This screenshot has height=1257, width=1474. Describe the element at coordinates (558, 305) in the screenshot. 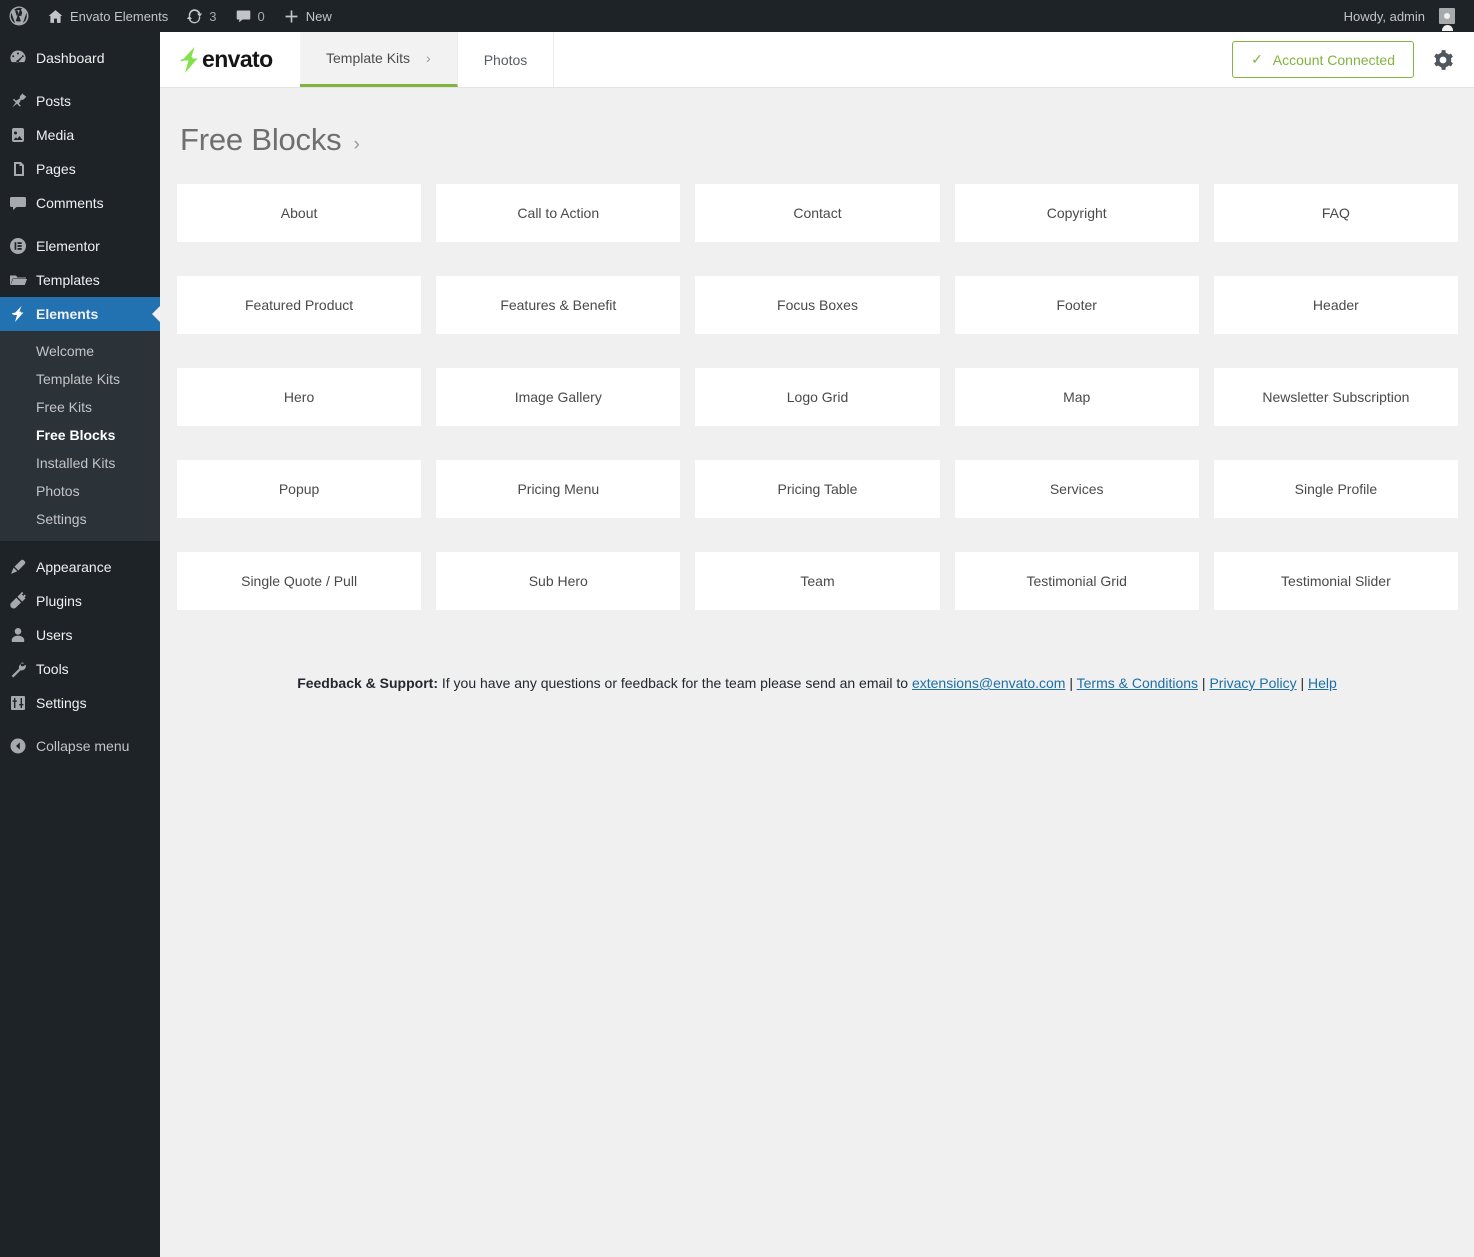

I see `block-card: Features & Benefit` at that location.